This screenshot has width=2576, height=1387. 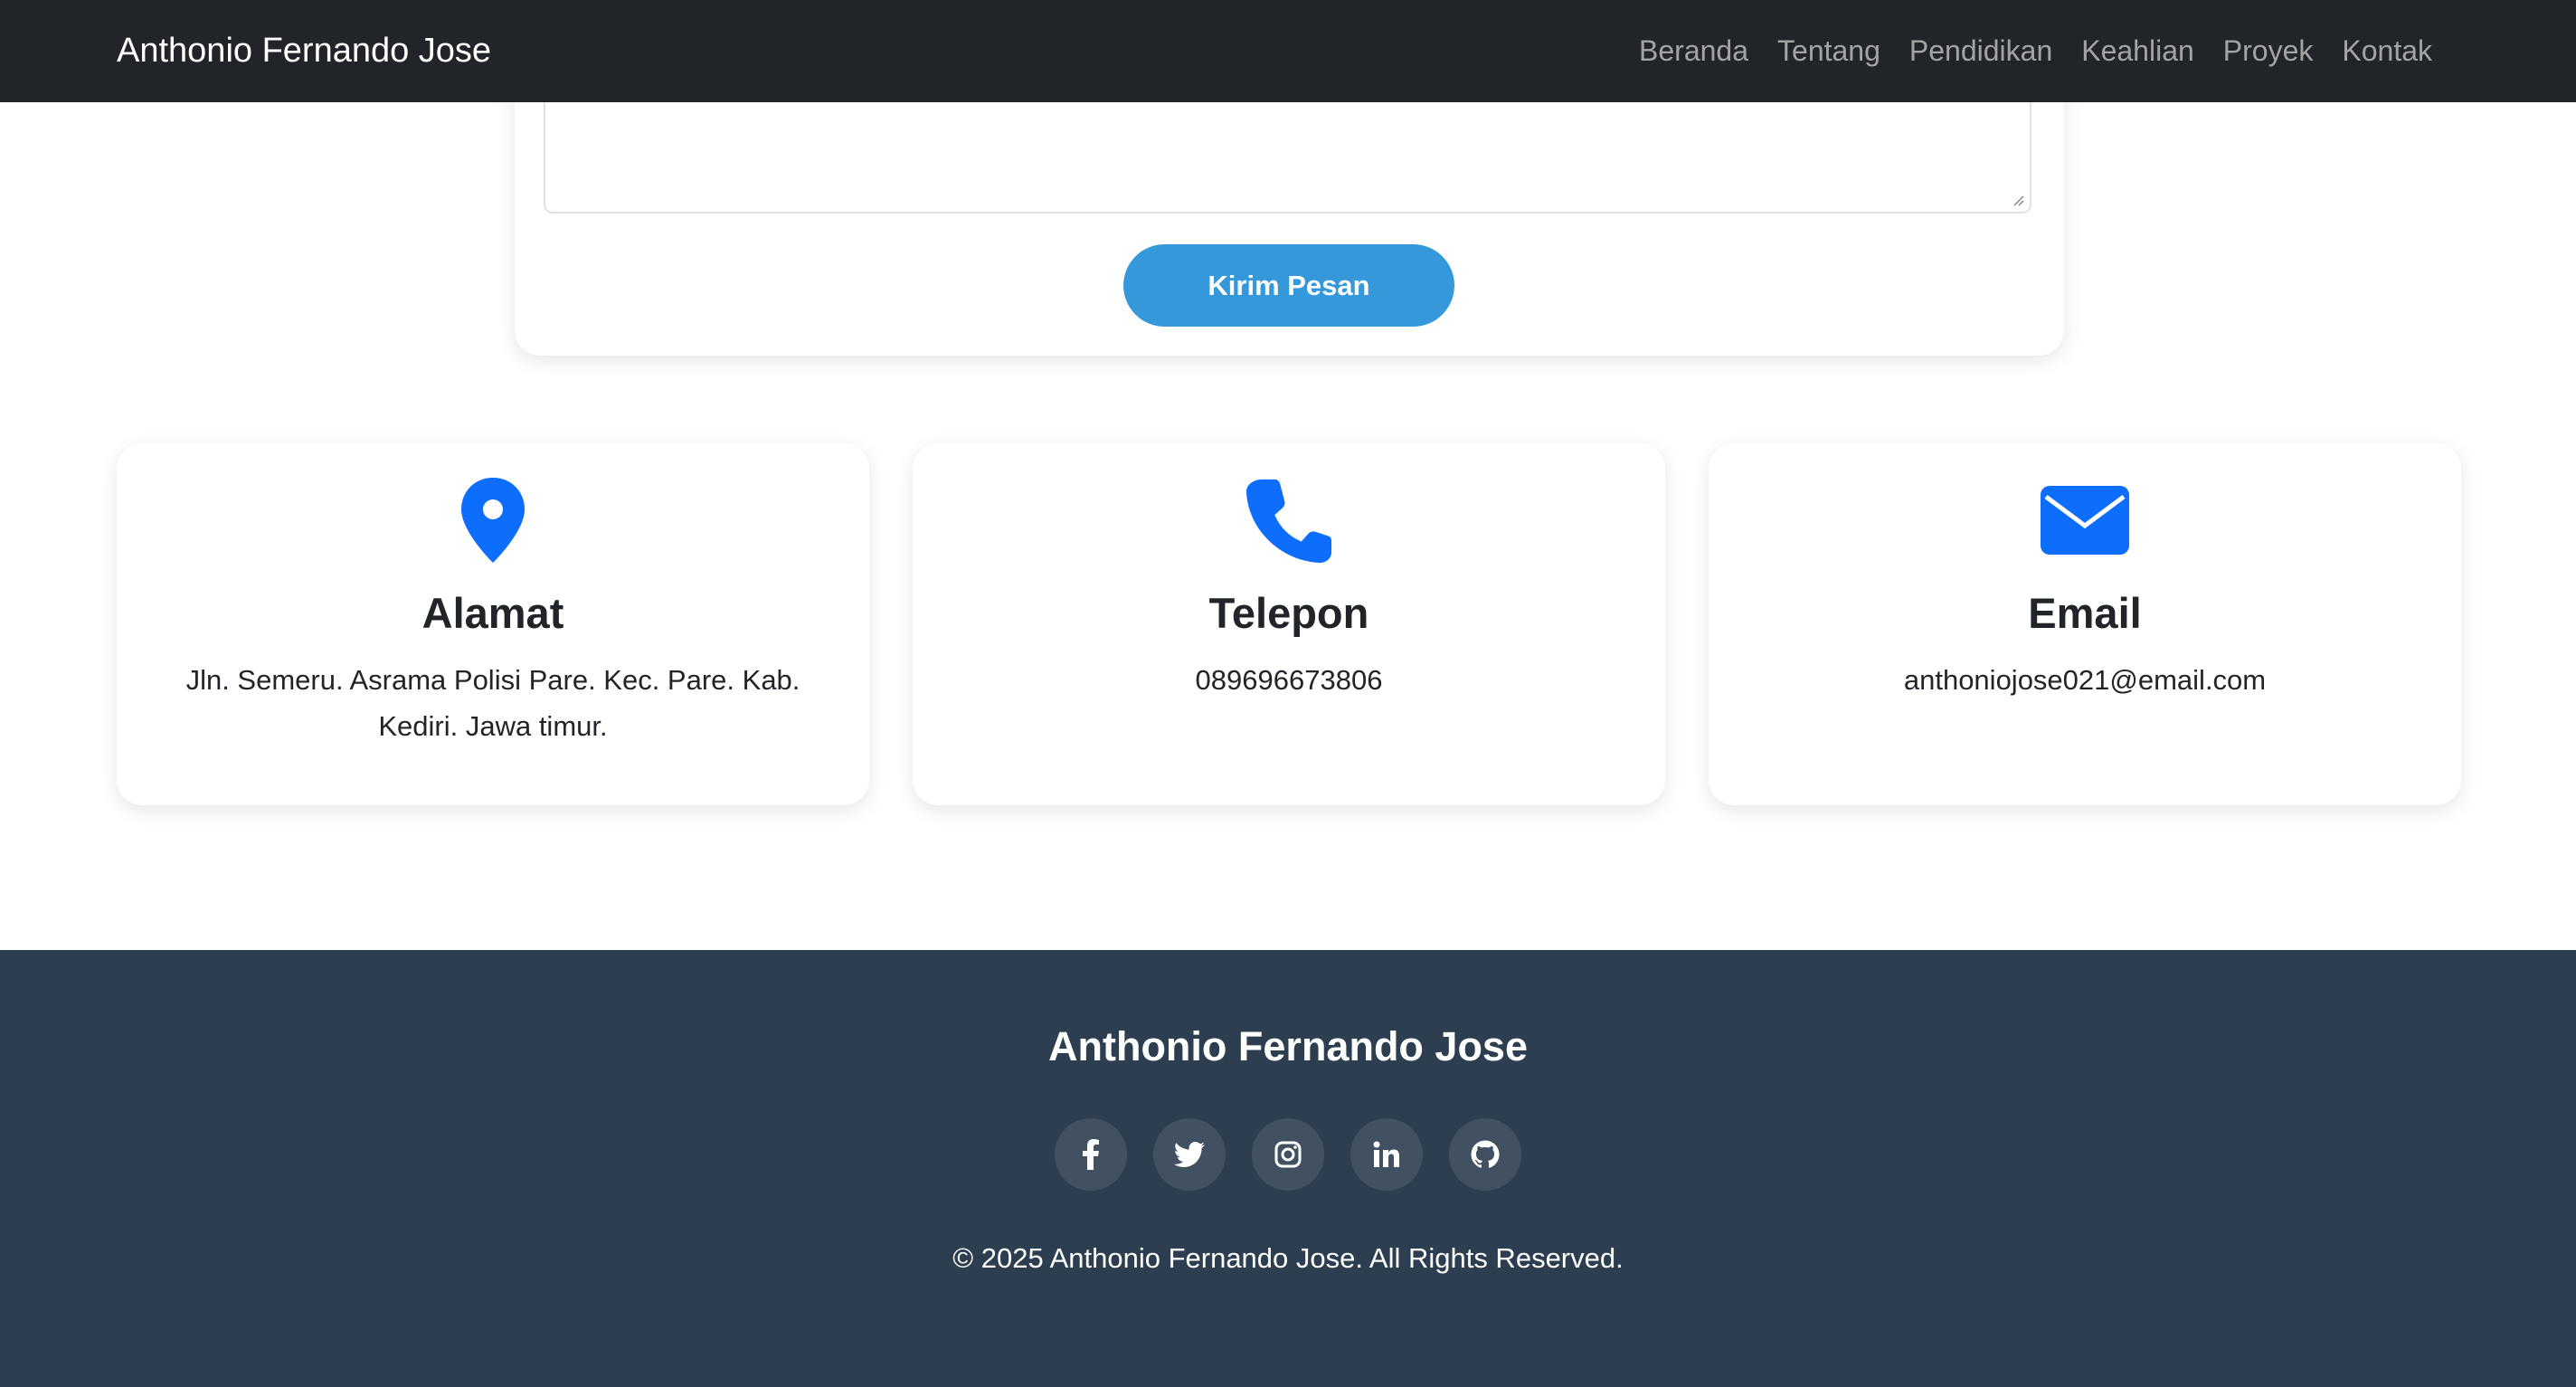 I want to click on twitter-icon, so click(x=1189, y=1154).